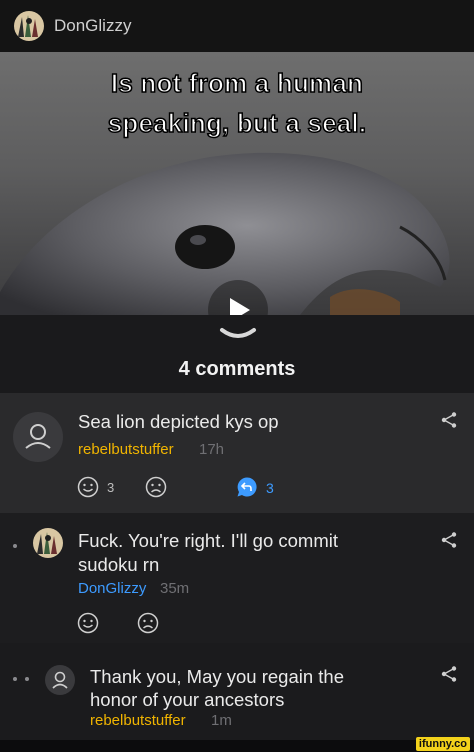 The image size is (474, 752). What do you see at coordinates (111, 487) in the screenshot?
I see `smile-count: 3` at bounding box center [111, 487].